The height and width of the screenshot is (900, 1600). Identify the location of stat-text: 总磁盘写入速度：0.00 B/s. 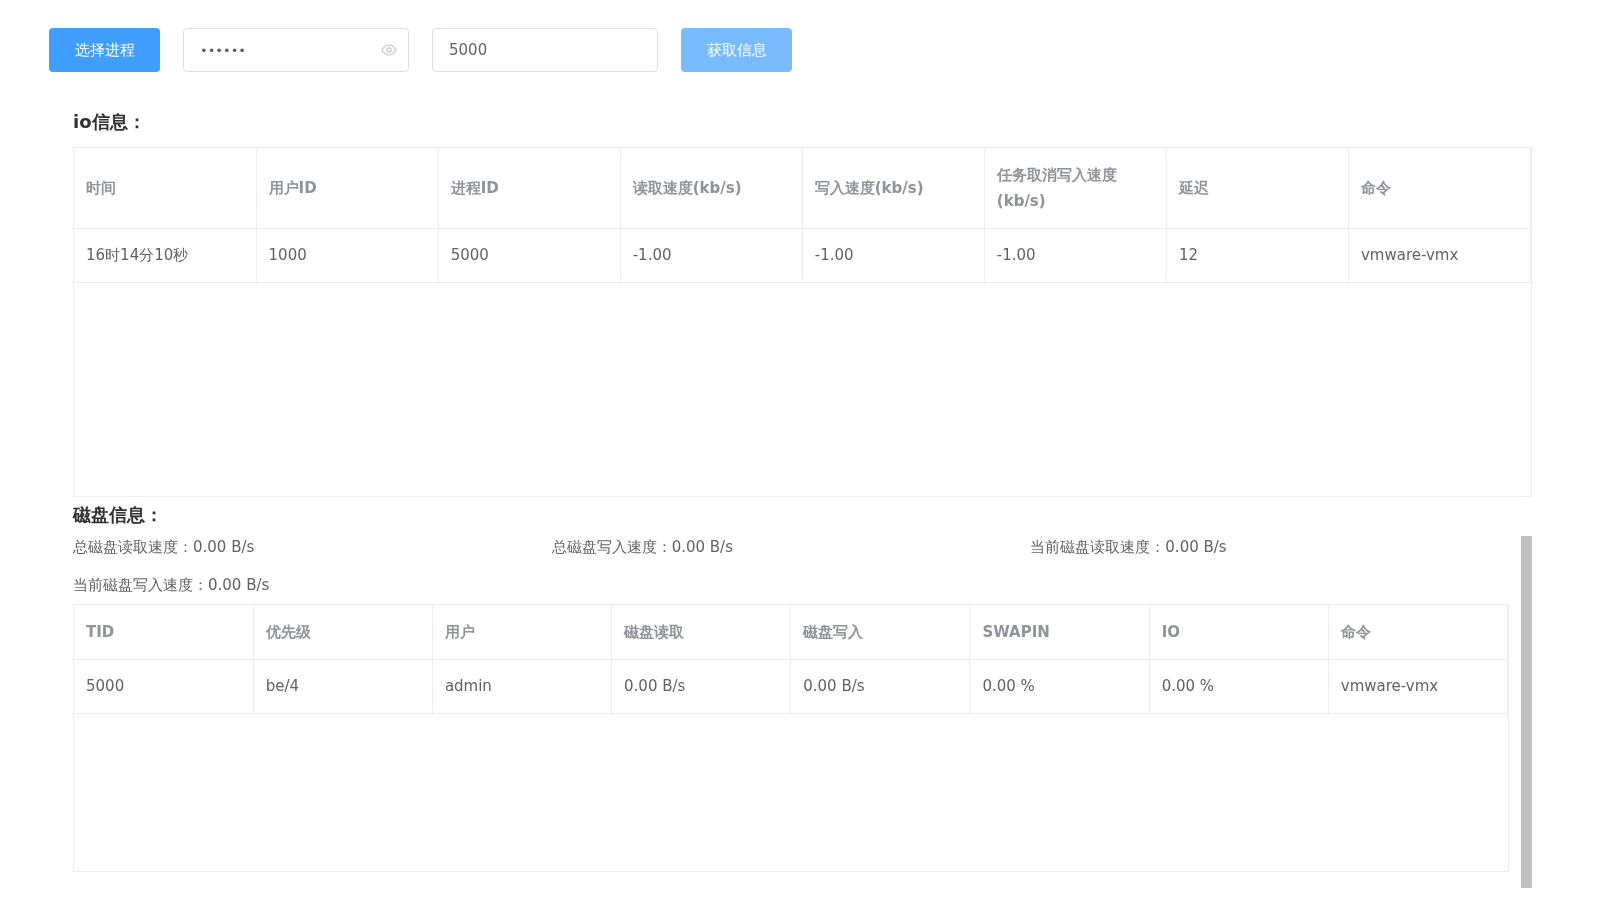
(642, 547).